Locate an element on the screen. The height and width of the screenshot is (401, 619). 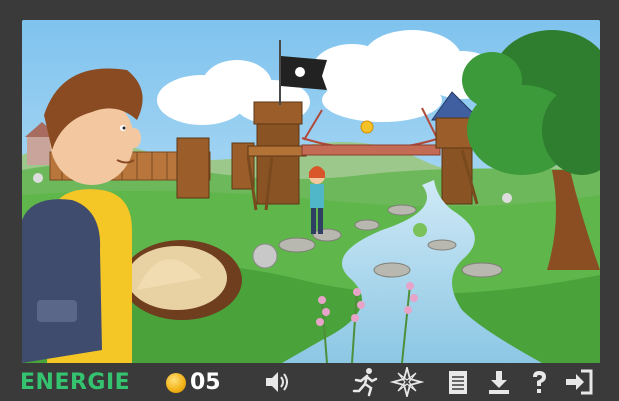
energy-label: ENERGIE is located at coordinates (75, 382).